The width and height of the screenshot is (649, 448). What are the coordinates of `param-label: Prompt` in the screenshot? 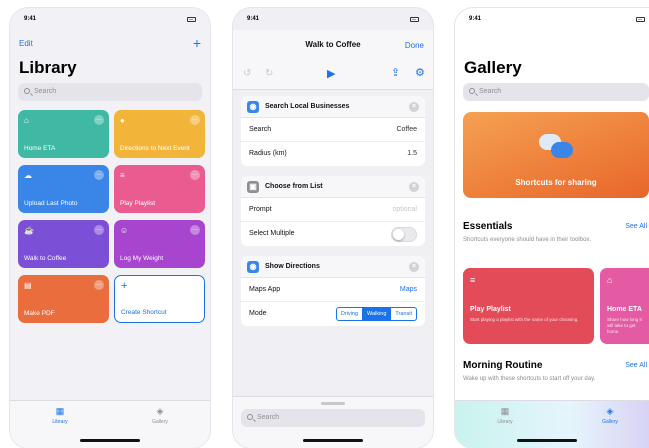 It's located at (260, 209).